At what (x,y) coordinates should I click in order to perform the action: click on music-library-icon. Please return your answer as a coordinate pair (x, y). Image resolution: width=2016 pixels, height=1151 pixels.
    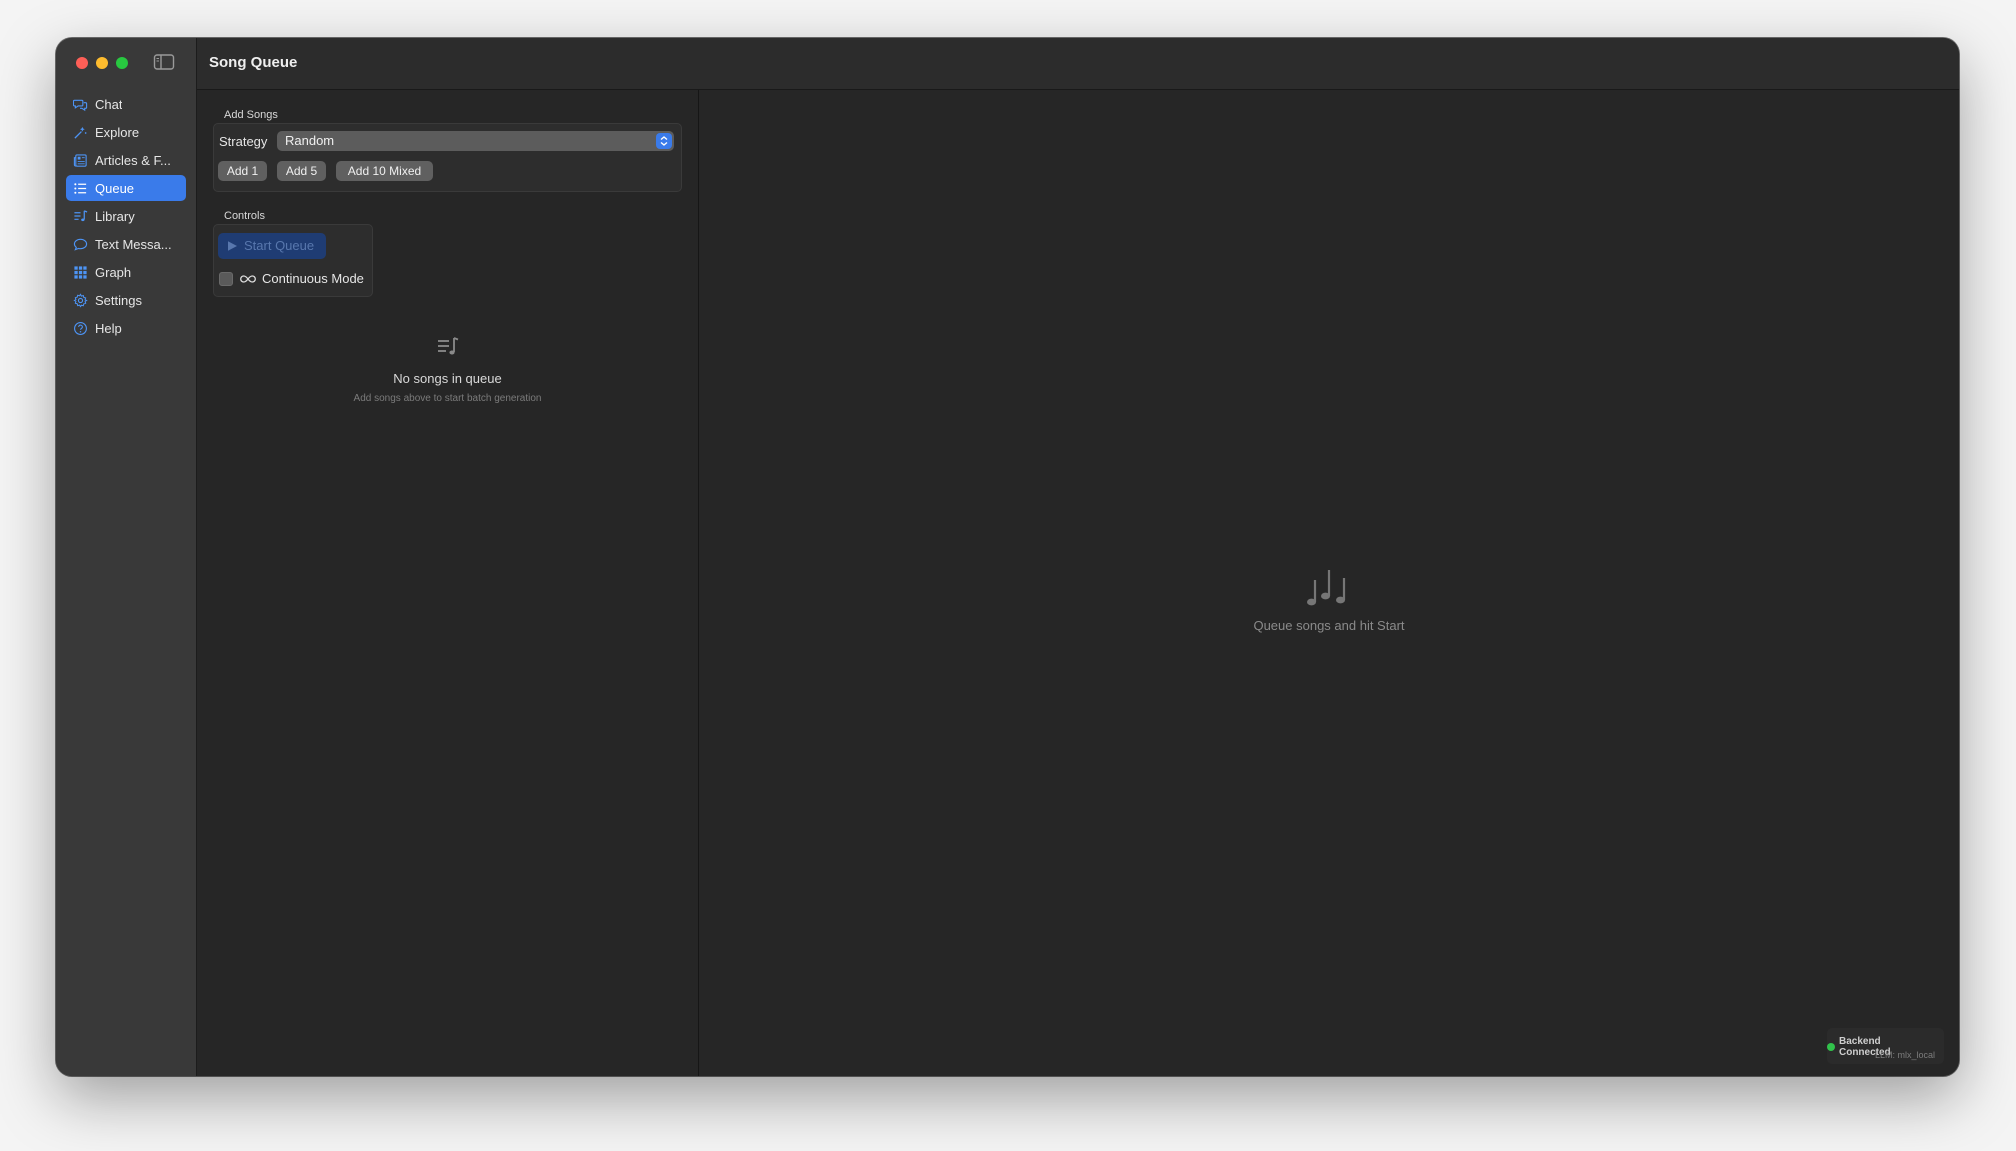
    Looking at the image, I should click on (80, 216).